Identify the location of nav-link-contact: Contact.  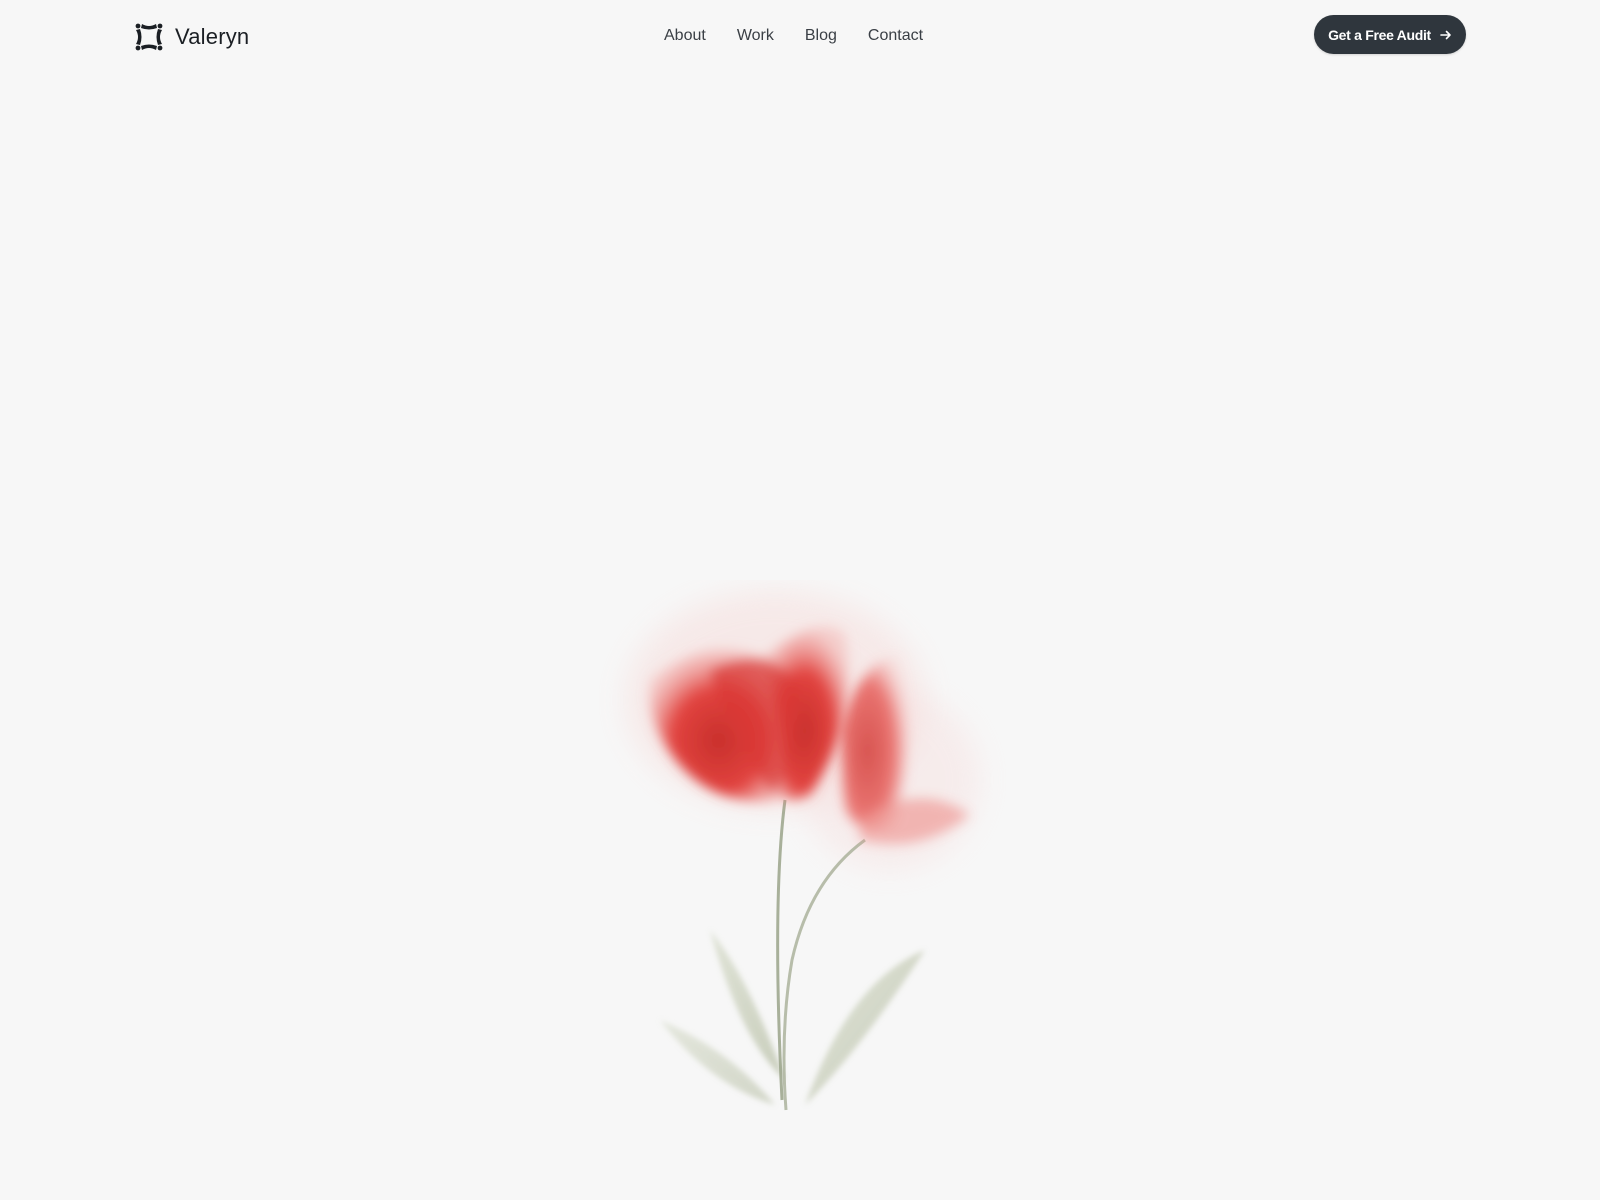
(895, 36).